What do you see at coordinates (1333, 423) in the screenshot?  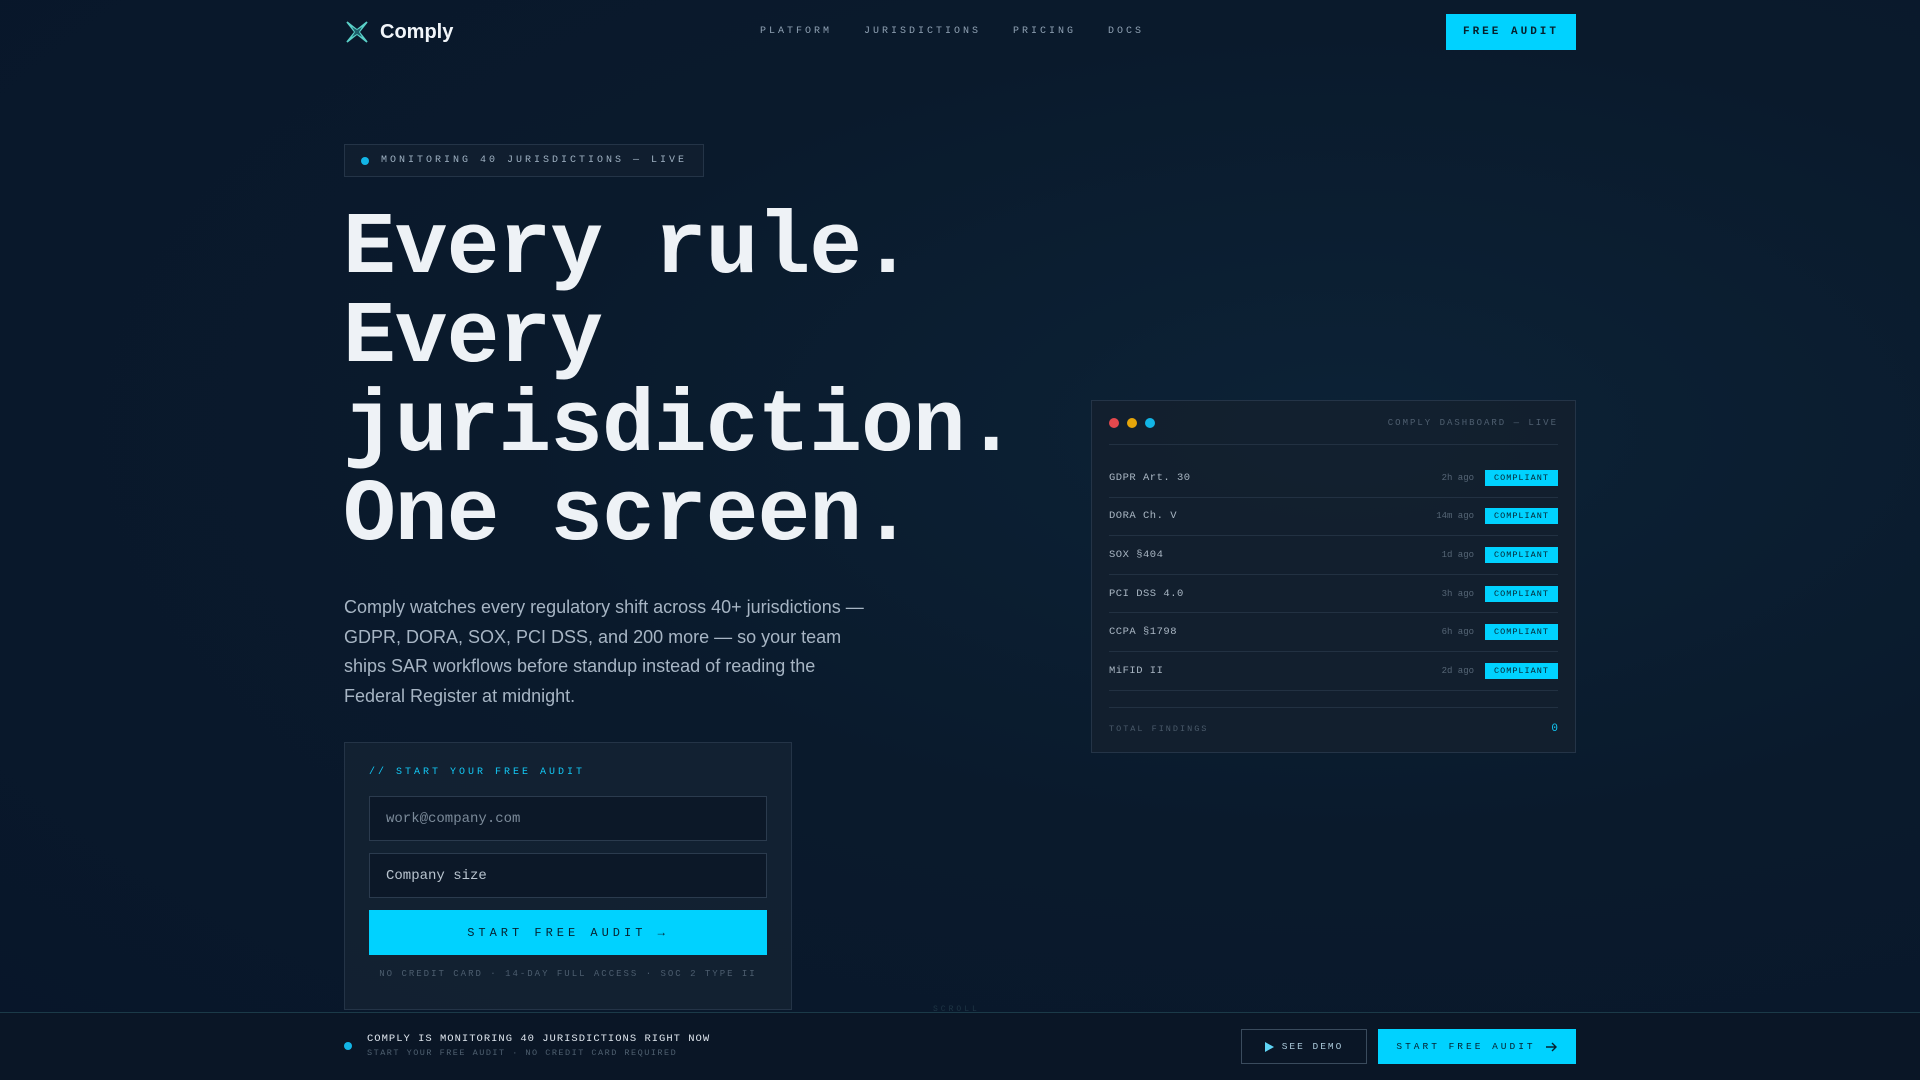 I see `dashboard-header: COMPLY DASHBOARD — LIVE` at bounding box center [1333, 423].